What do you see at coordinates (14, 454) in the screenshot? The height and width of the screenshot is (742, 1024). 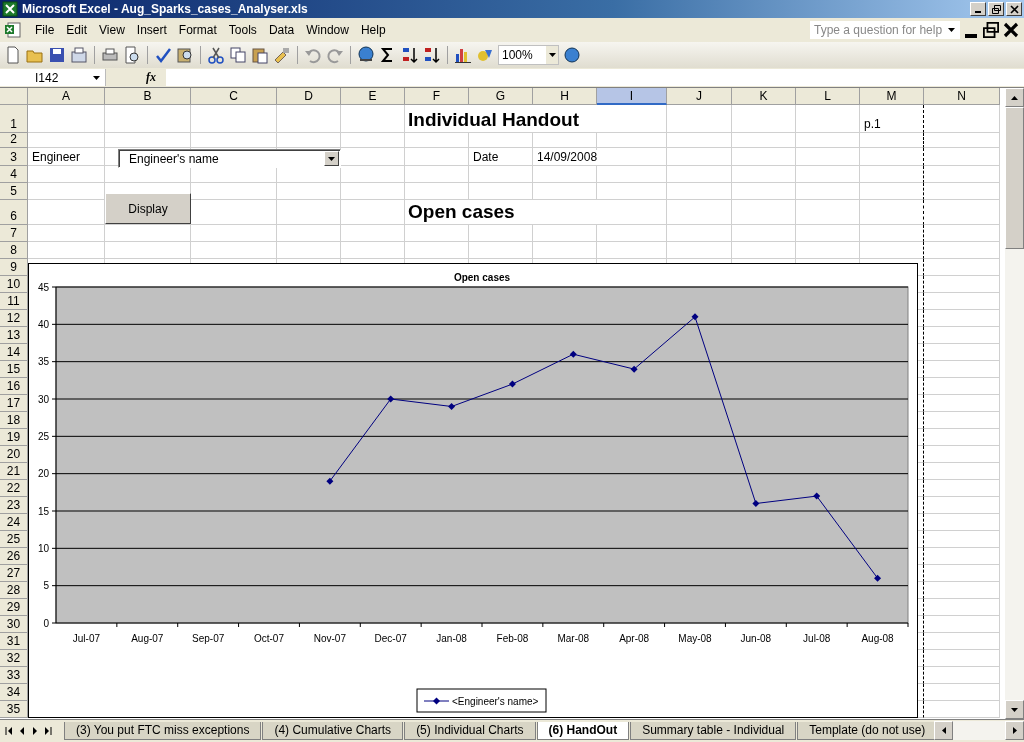 I see `row-header: 20` at bounding box center [14, 454].